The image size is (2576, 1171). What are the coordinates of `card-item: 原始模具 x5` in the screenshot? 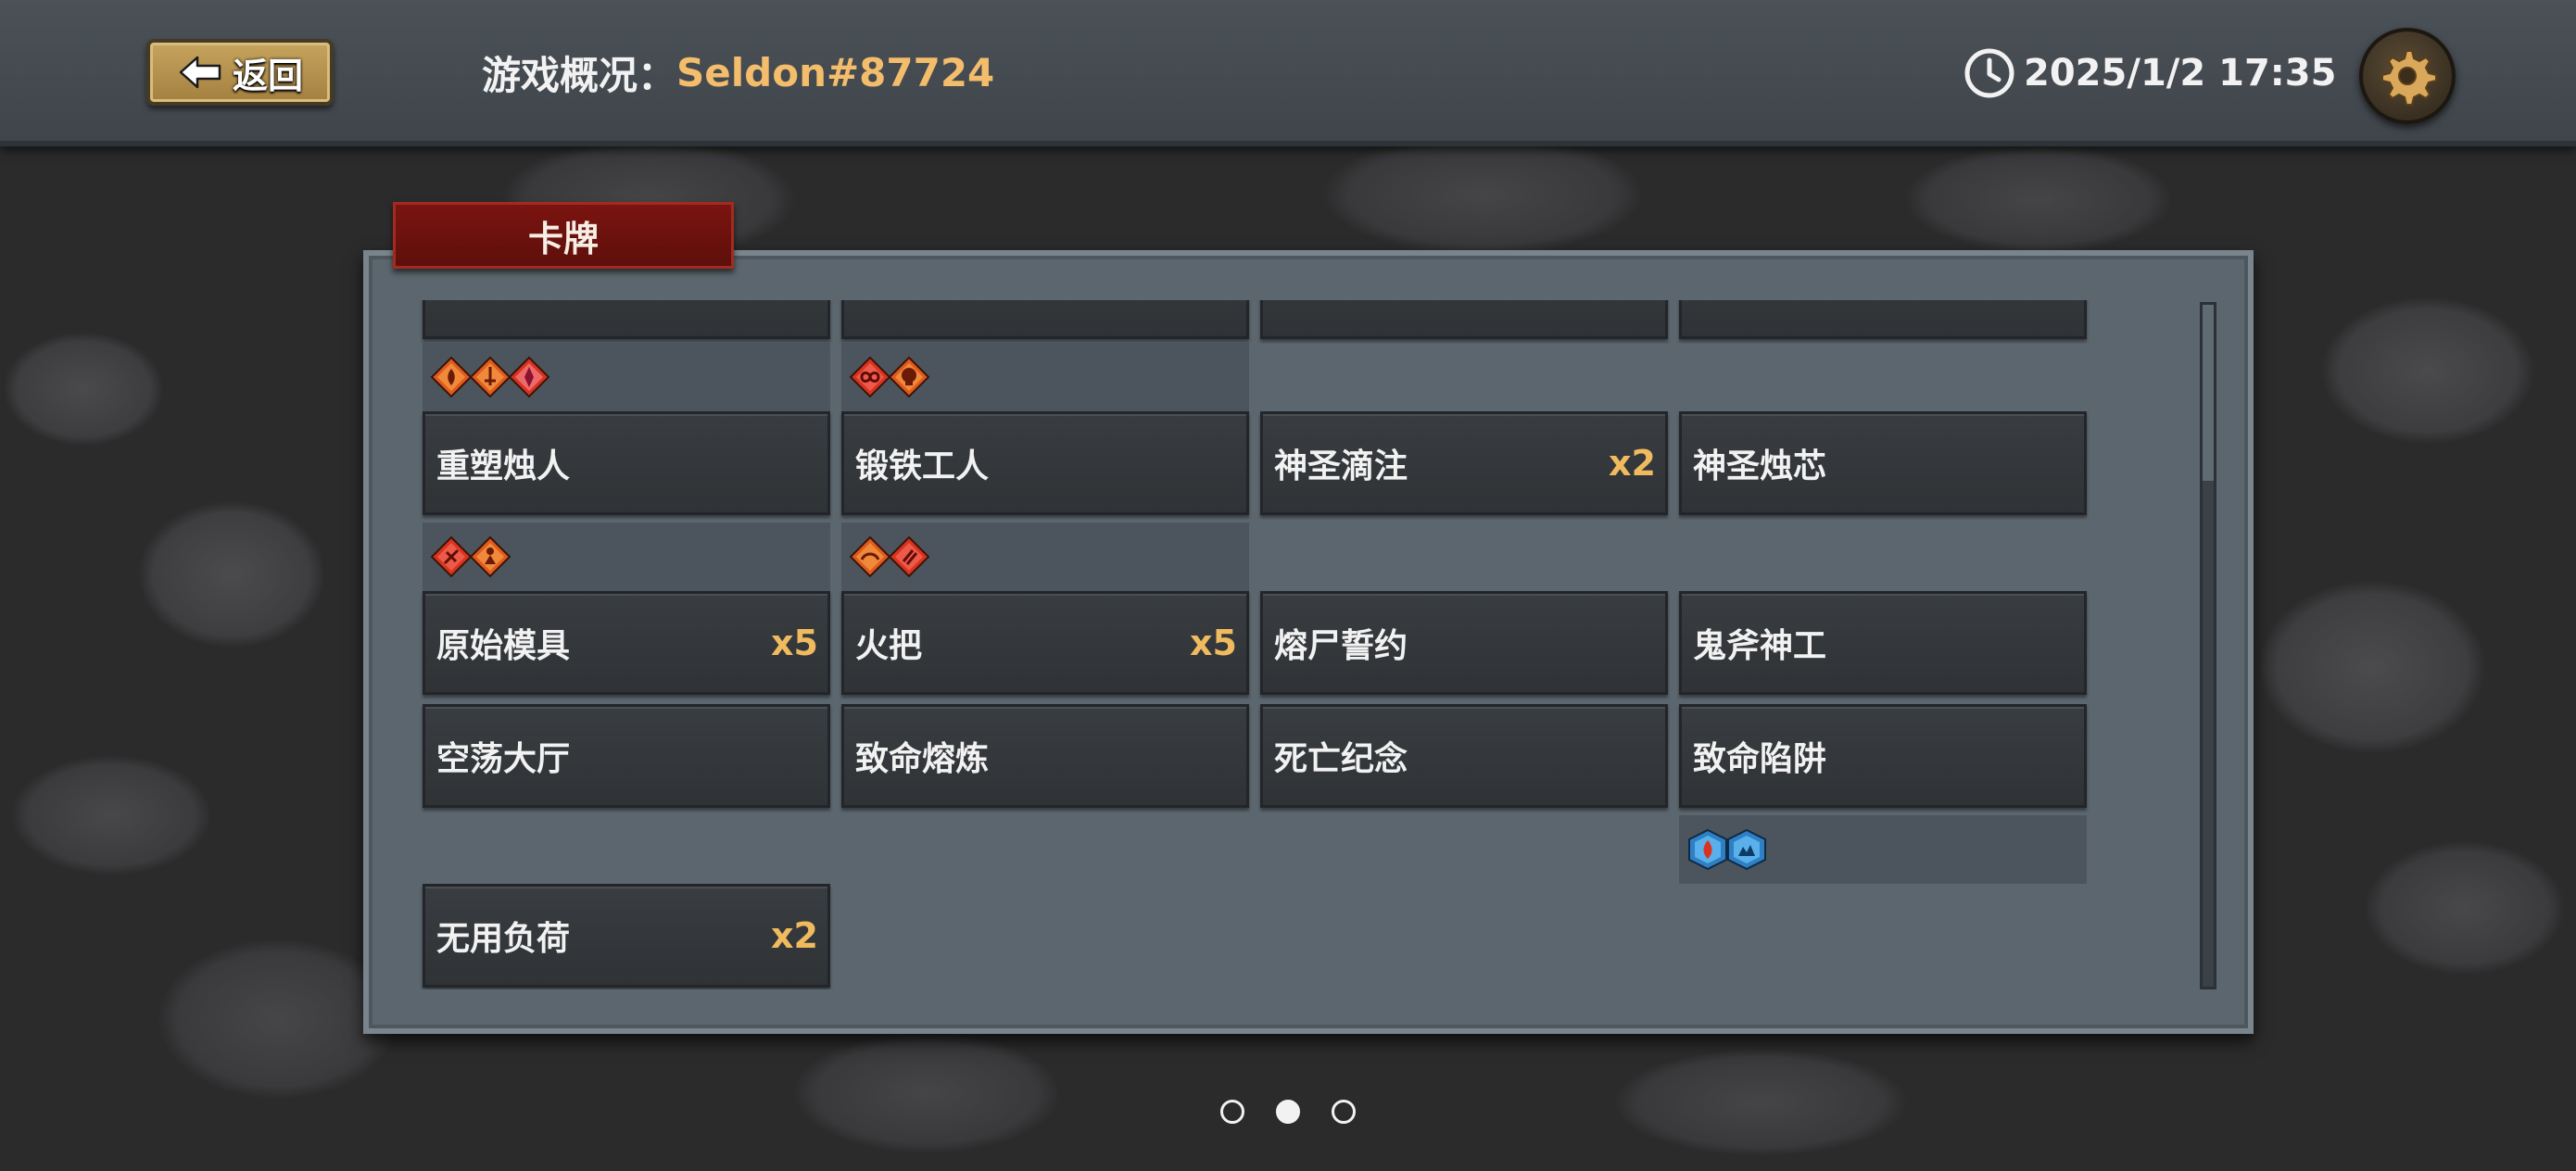 It's located at (626, 643).